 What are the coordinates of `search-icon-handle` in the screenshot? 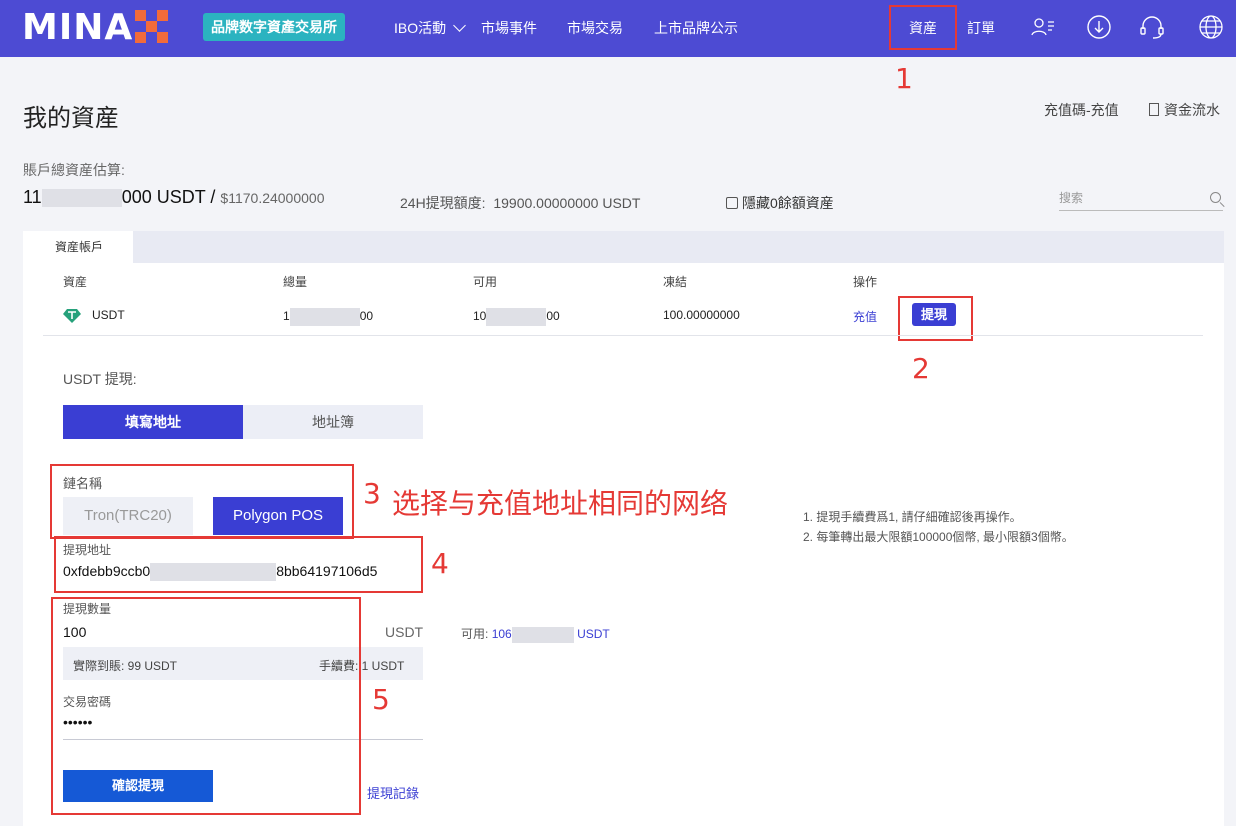 It's located at (1222, 205).